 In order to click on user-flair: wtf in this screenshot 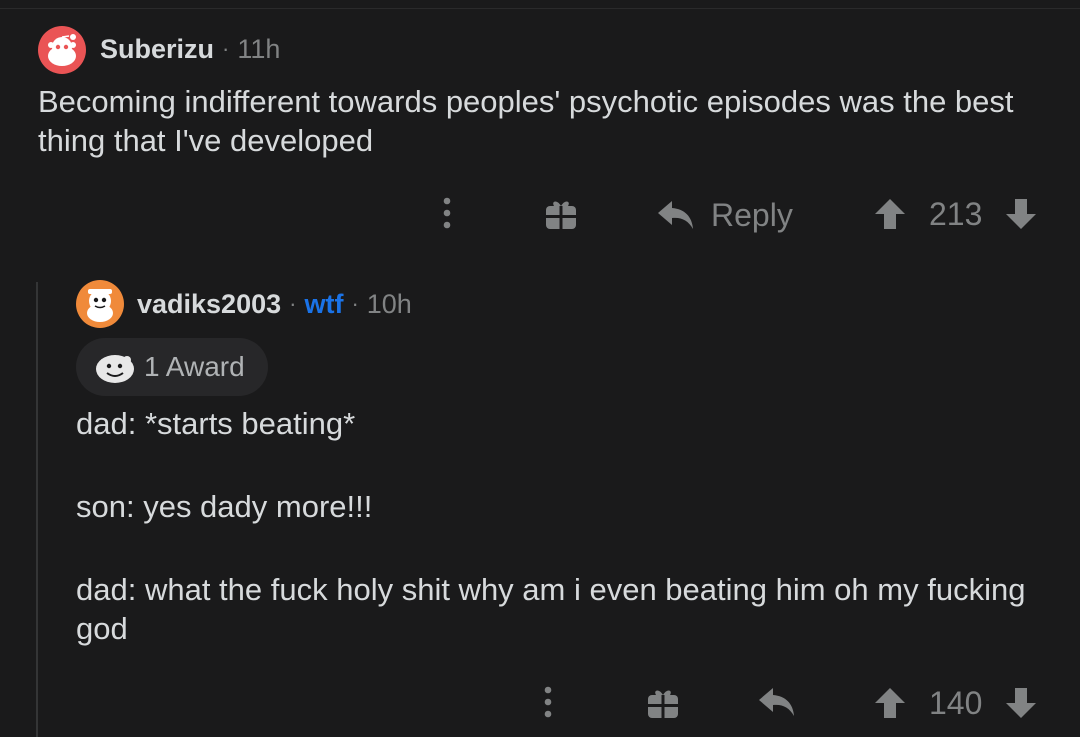, I will do `click(324, 303)`.